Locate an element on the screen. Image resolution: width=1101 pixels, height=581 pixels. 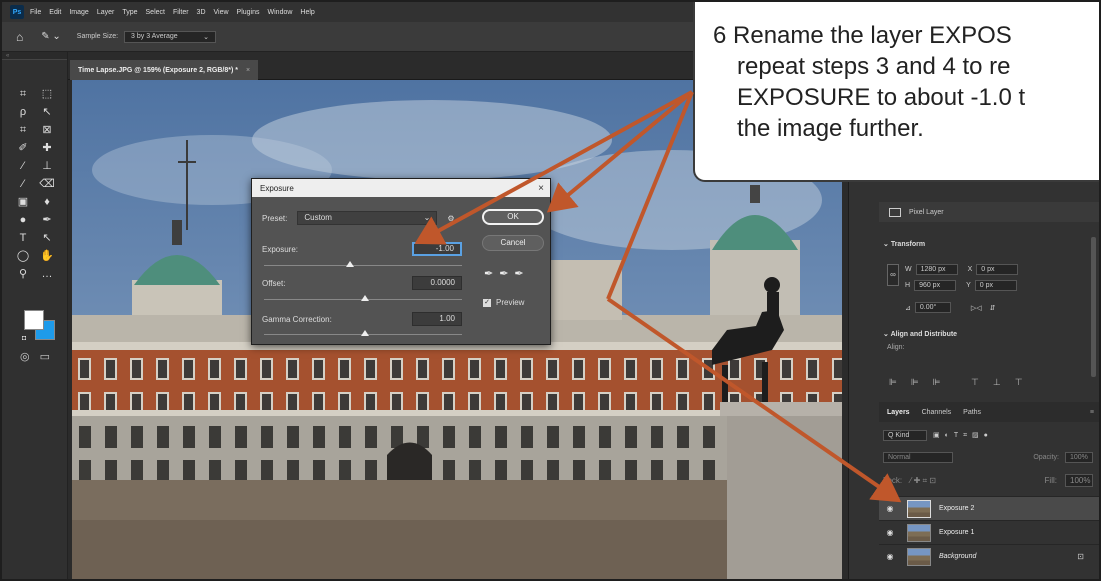
healing-tool-icon: ✚ is located at coordinates (47, 148).